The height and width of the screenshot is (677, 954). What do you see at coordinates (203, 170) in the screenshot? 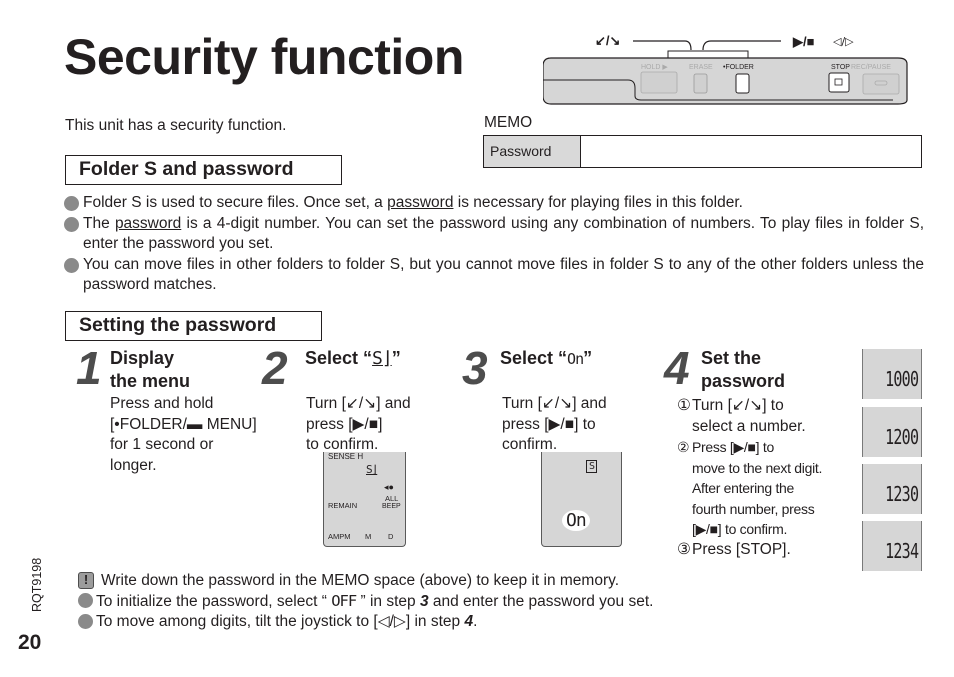
I see `section-heading-folder-s: Folder S and password` at bounding box center [203, 170].